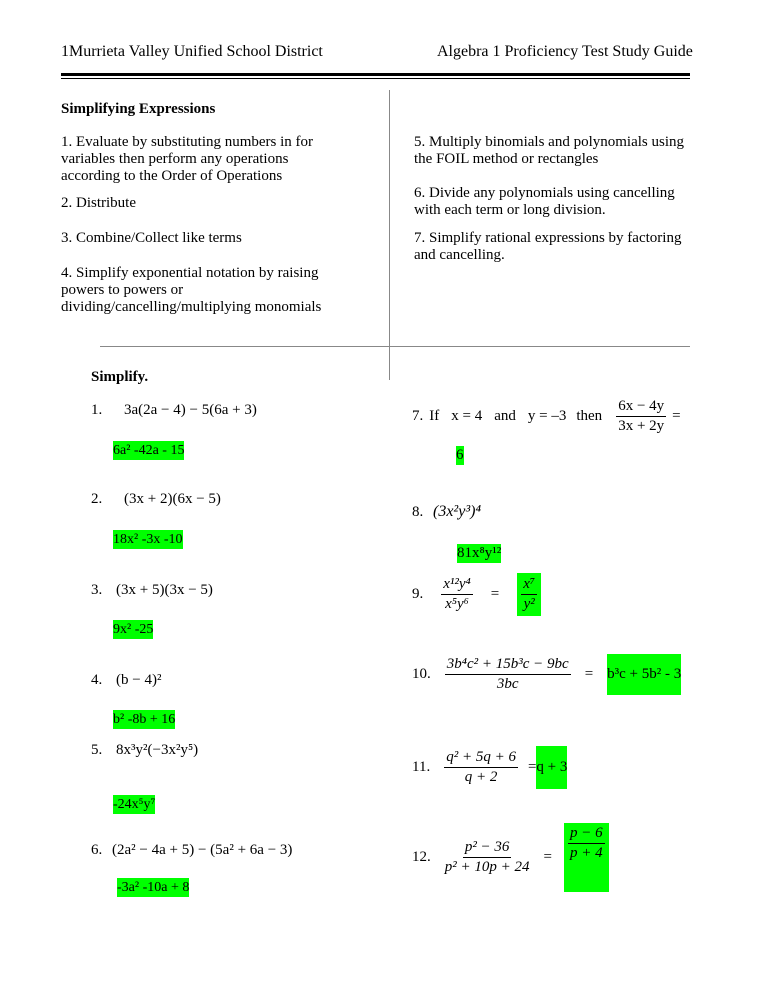 The height and width of the screenshot is (994, 768). I want to click on problem-2: 2. (3x + 2)(6x − 5), so click(156, 499).